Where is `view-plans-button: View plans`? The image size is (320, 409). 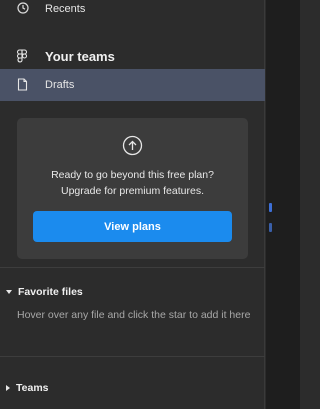 view-plans-button: View plans is located at coordinates (132, 226).